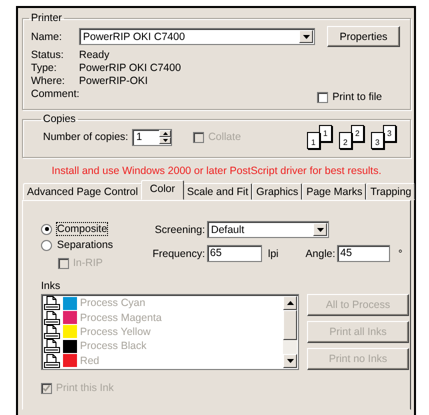 This screenshot has width=429, height=415. Describe the element at coordinates (363, 253) in the screenshot. I see `angle-field: 45` at that location.